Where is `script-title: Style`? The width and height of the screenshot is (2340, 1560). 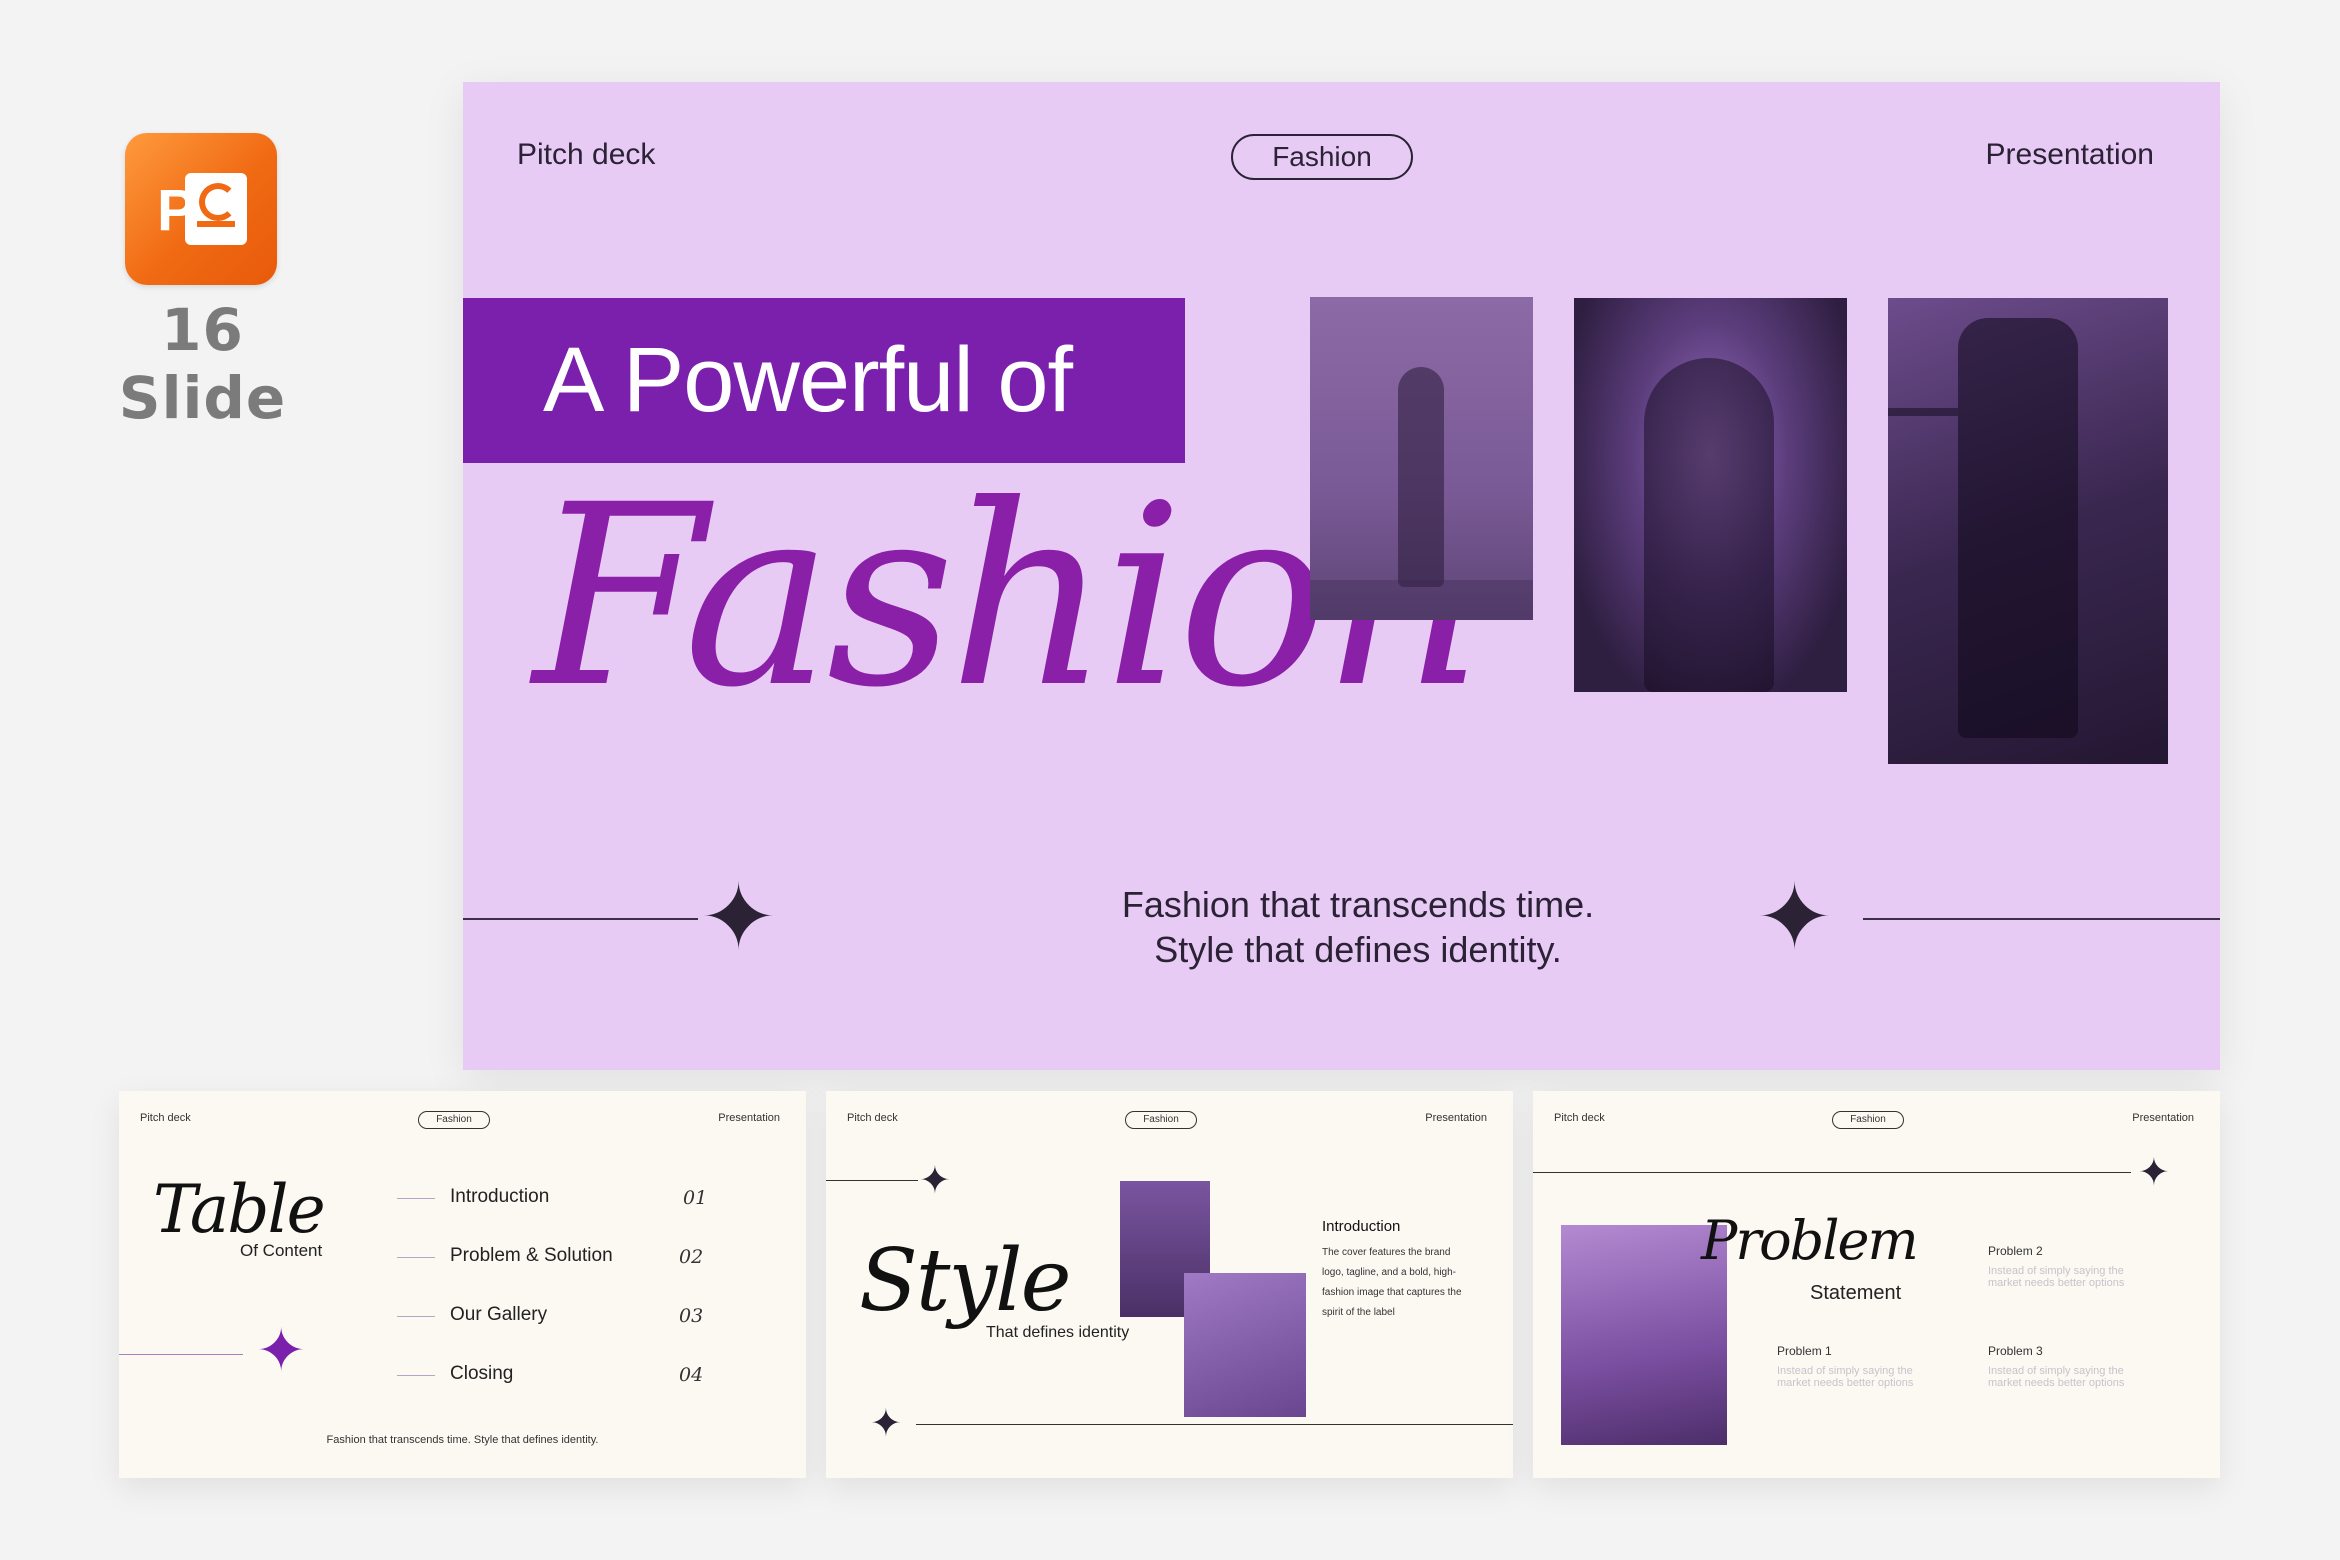 script-title: Style is located at coordinates (965, 1281).